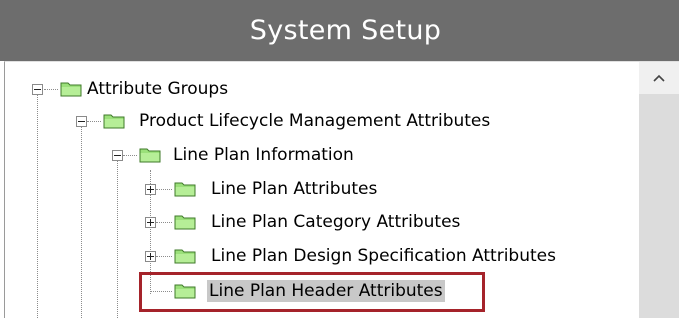 The image size is (679, 318). What do you see at coordinates (312, 292) in the screenshot?
I see `highlight-box` at bounding box center [312, 292].